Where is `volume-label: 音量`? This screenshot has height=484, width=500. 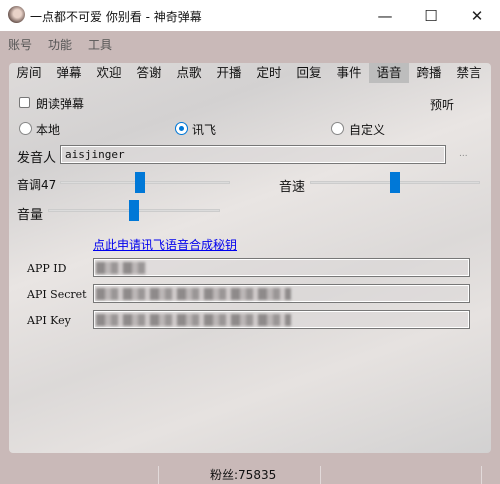 volume-label: 音量 is located at coordinates (30, 215).